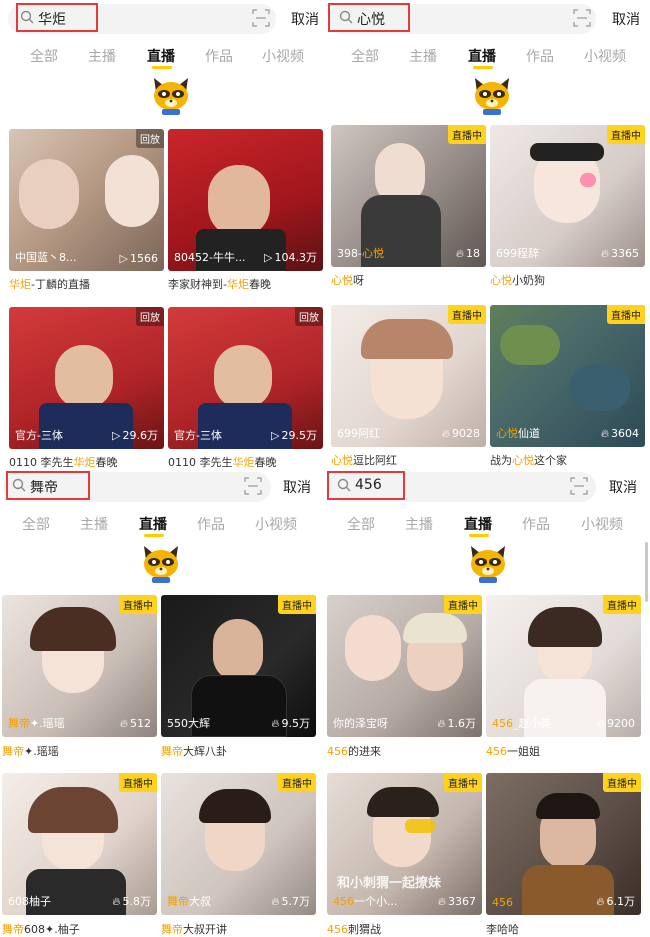 This screenshot has width=650, height=937. I want to click on stream-title: 心悦逗比阿红, so click(364, 460).